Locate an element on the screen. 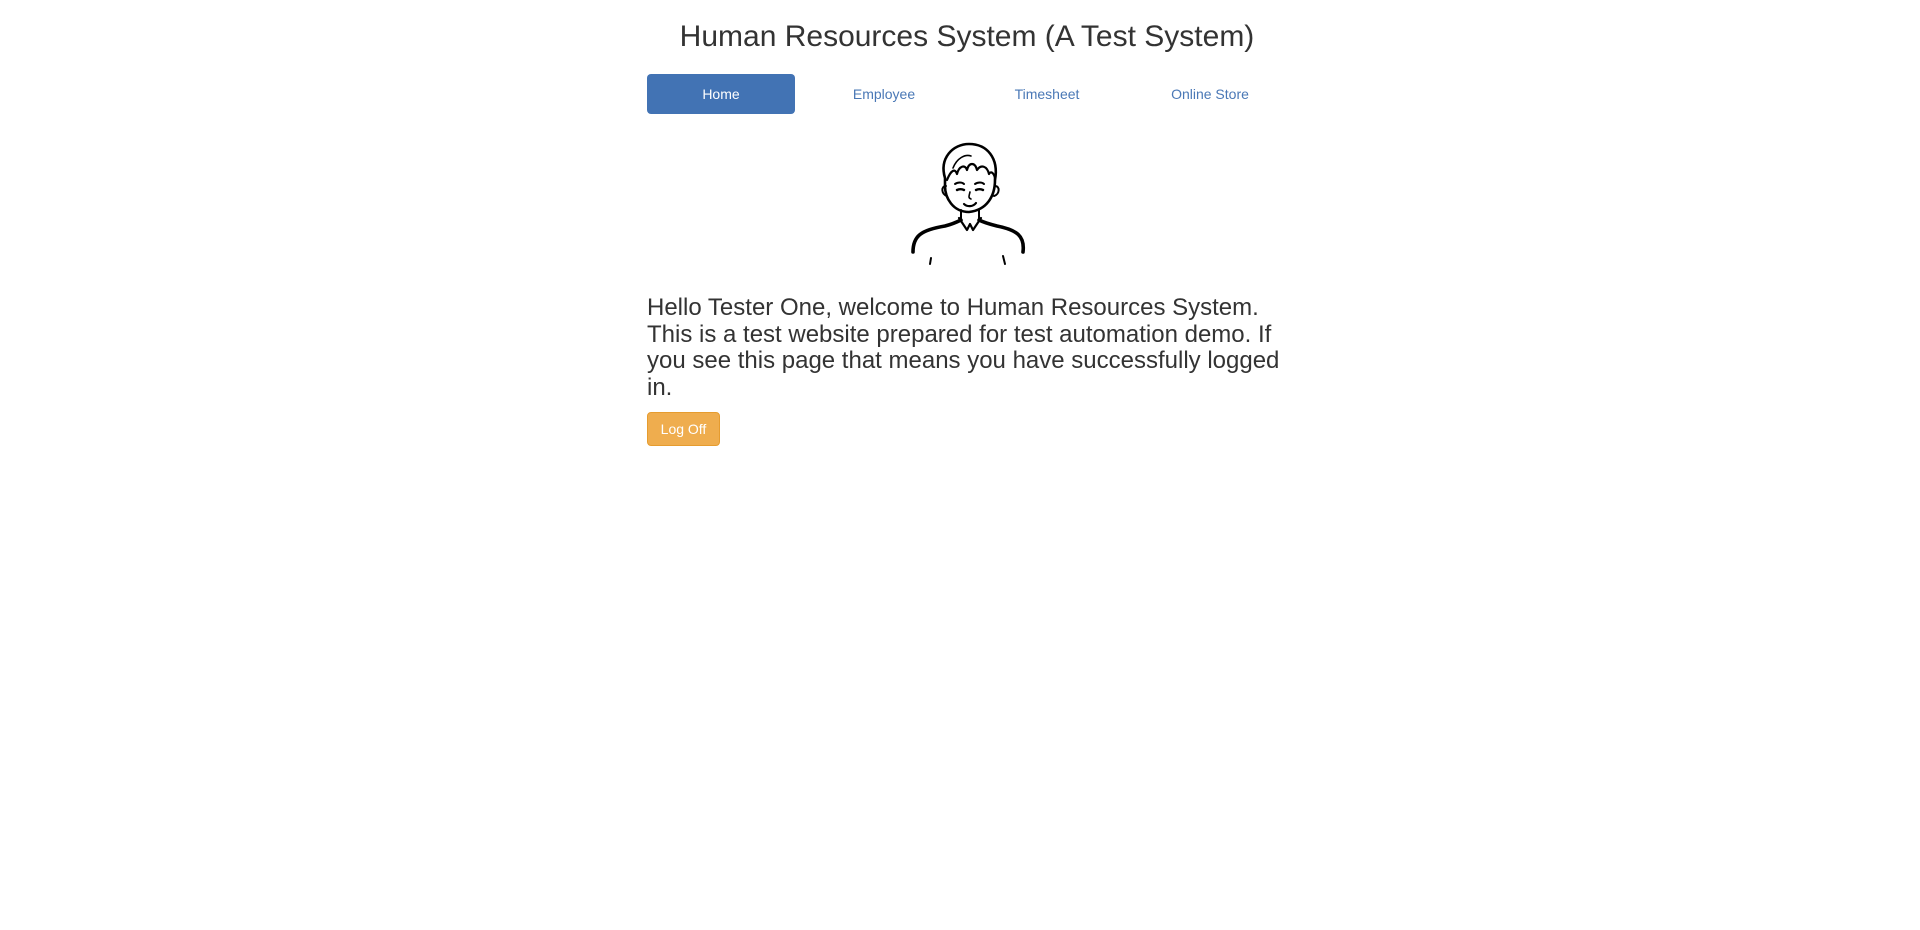 This screenshot has height=930, width=1920. nav-home: Home is located at coordinates (721, 94).